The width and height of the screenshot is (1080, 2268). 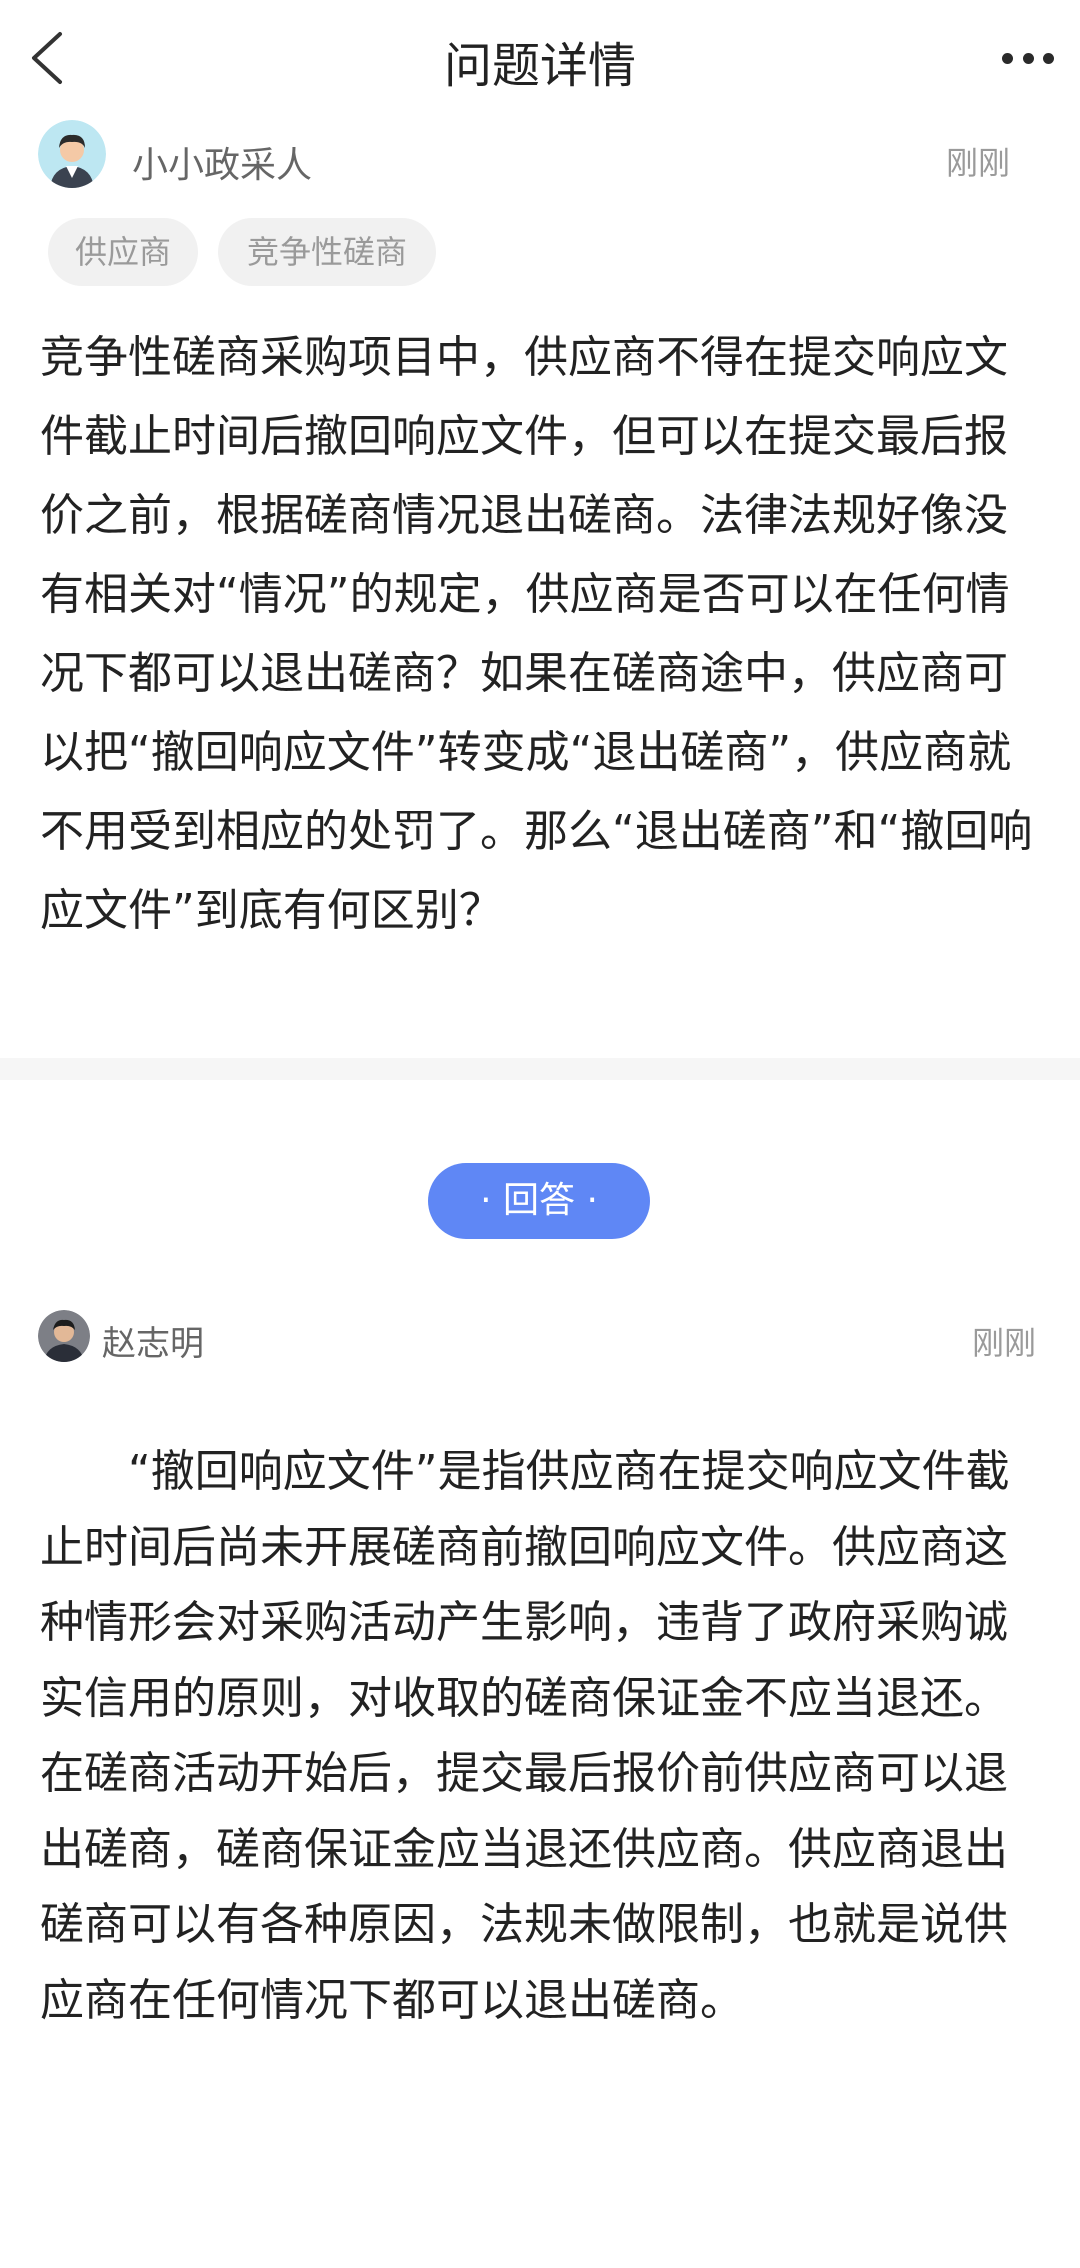 What do you see at coordinates (1003, 1343) in the screenshot?
I see `answer-time: 刚刚` at bounding box center [1003, 1343].